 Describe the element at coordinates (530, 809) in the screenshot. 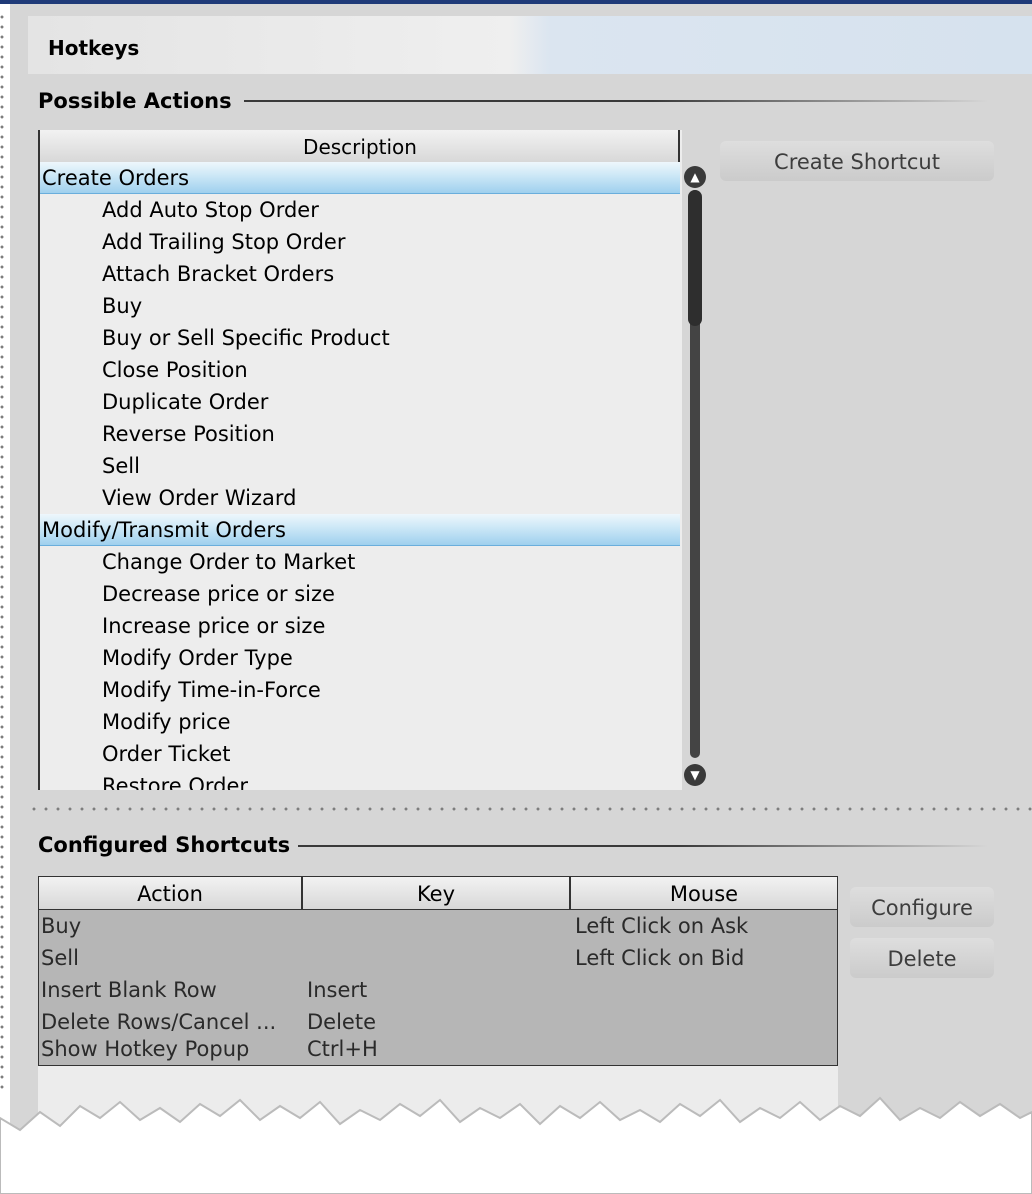

I see `pane-splitter` at that location.